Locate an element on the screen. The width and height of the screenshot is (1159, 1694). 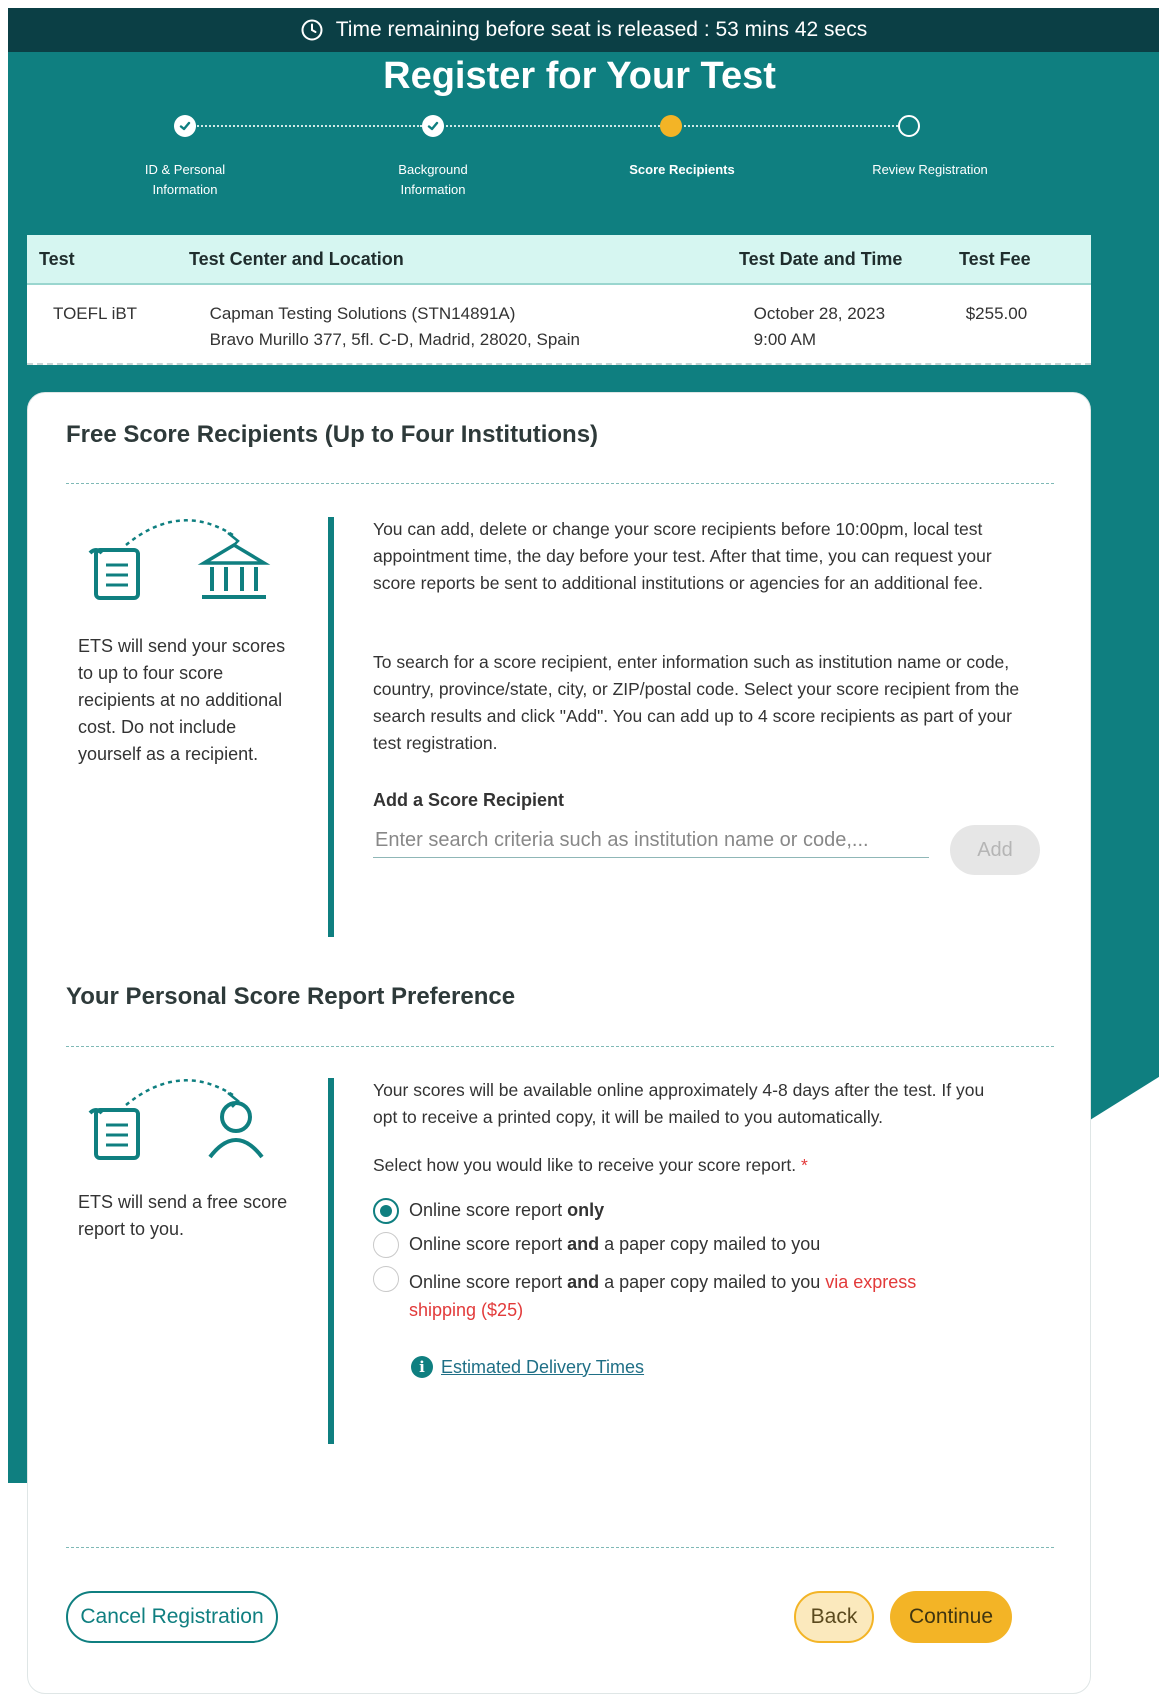
header-fee: Test Fee is located at coordinates (995, 258).